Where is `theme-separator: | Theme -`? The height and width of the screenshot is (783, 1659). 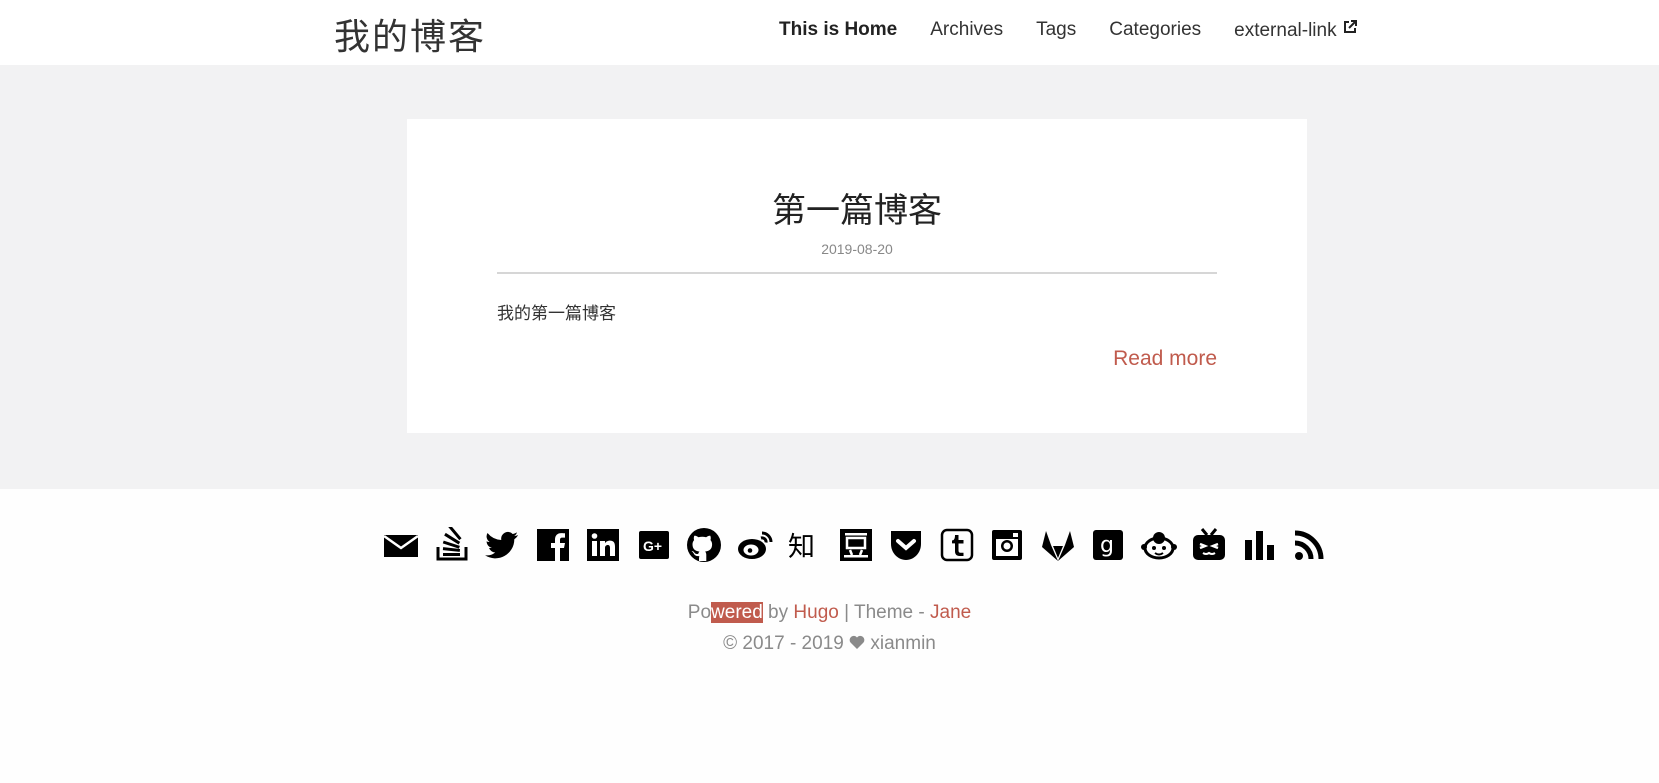 theme-separator: | Theme - is located at coordinates (884, 612).